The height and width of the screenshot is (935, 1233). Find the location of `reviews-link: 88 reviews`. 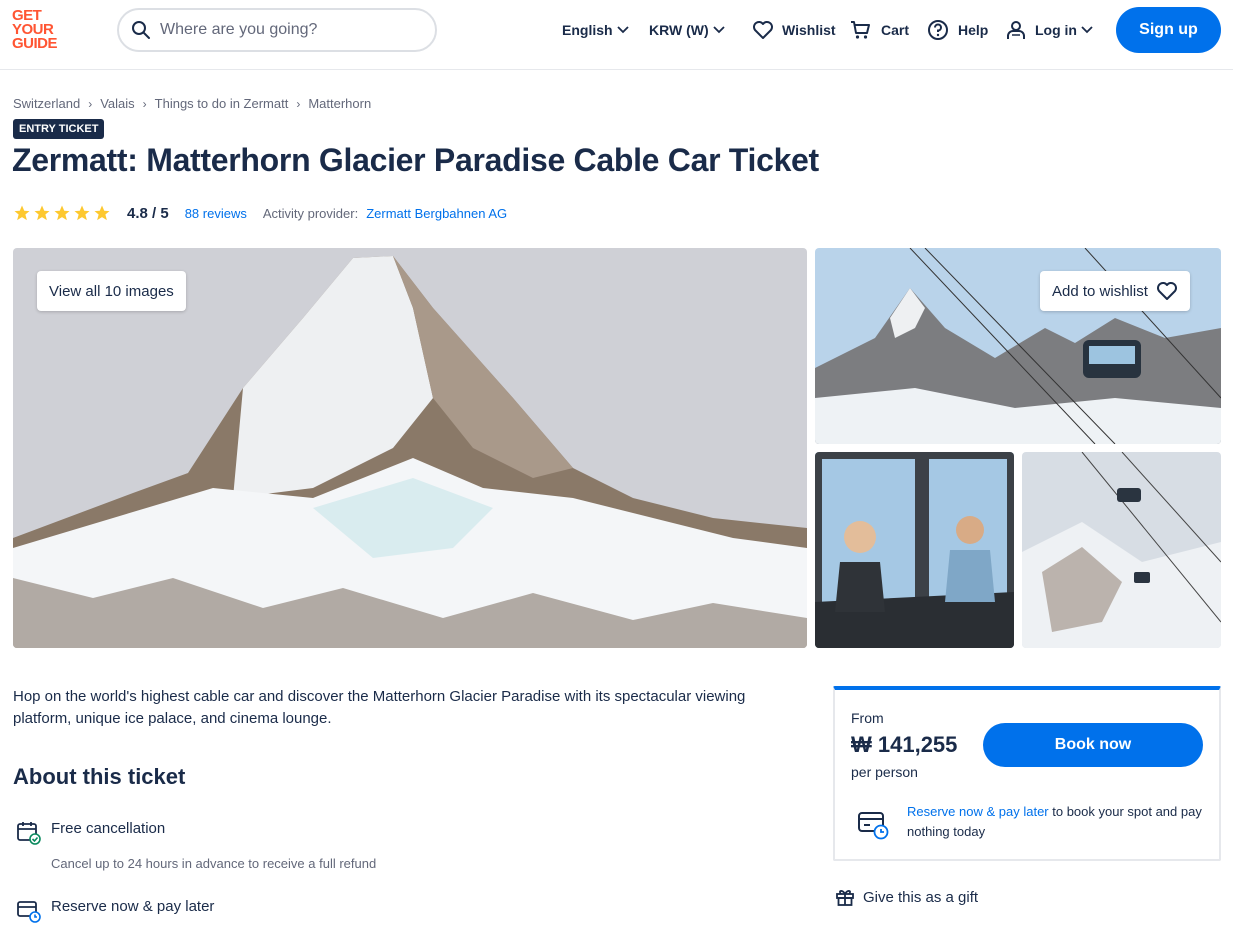

reviews-link: 88 reviews is located at coordinates (216, 213).